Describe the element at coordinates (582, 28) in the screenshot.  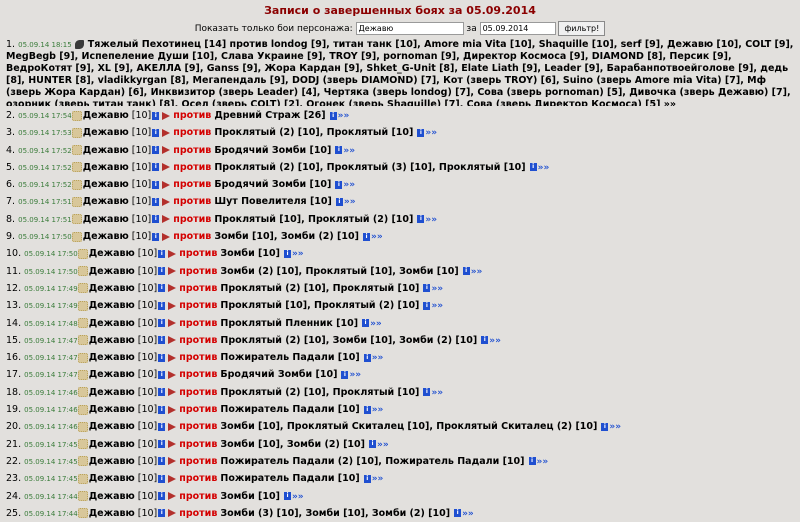
I see `filter-button: фильтр!` at that location.